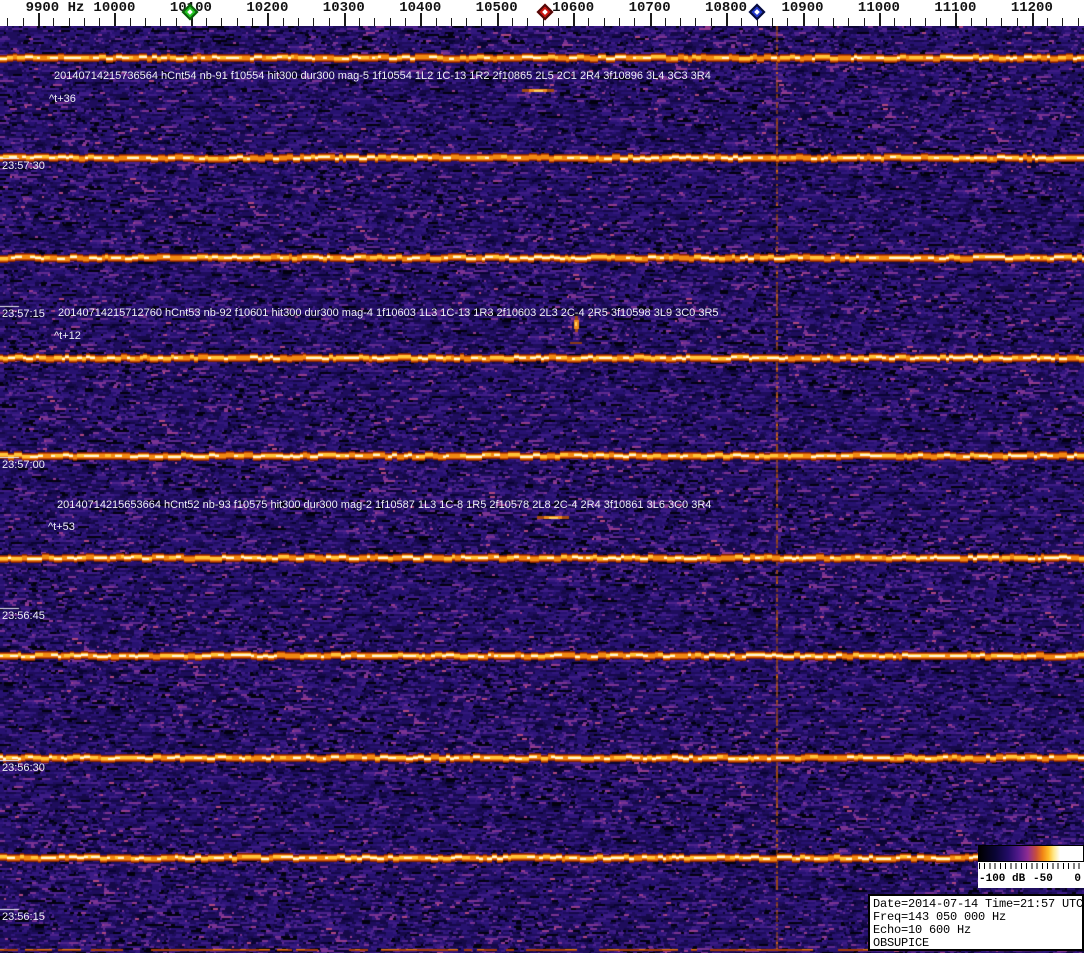 The width and height of the screenshot is (1084, 953). I want to click on time-label: 23:56:15, so click(23, 917).